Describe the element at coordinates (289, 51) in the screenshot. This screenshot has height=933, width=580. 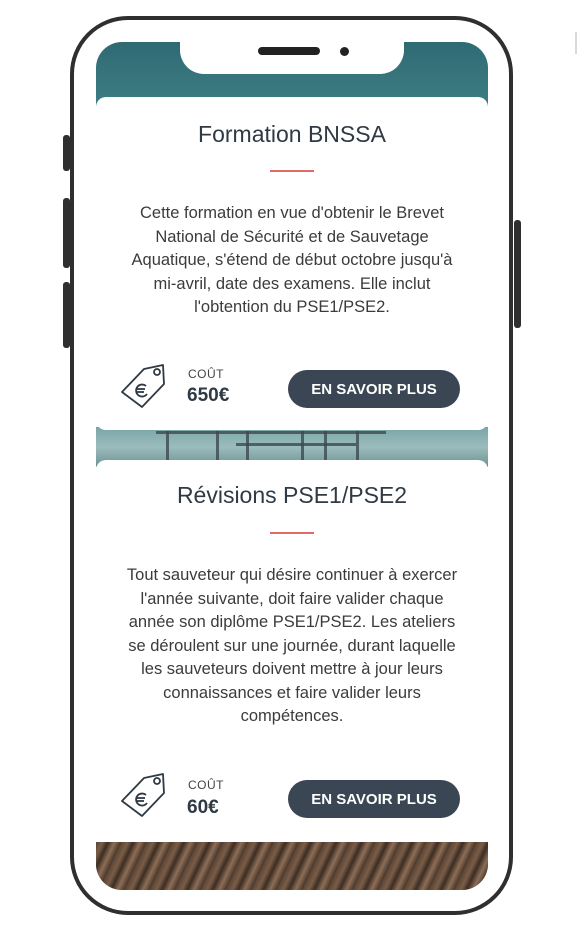
I see `phone-speaker` at that location.